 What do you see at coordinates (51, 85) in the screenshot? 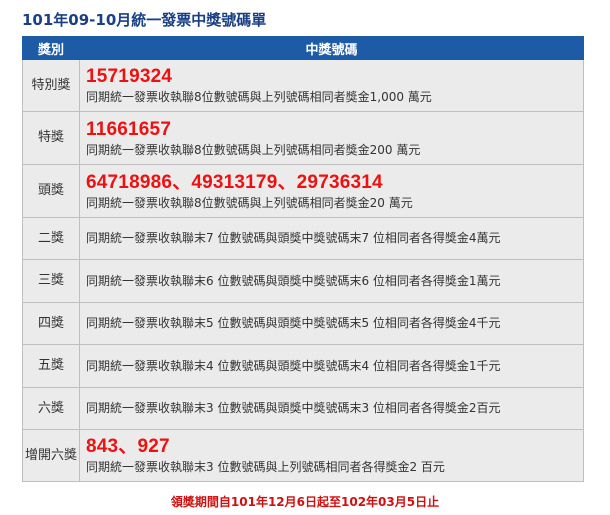
I see `prize-category: 特別獎` at bounding box center [51, 85].